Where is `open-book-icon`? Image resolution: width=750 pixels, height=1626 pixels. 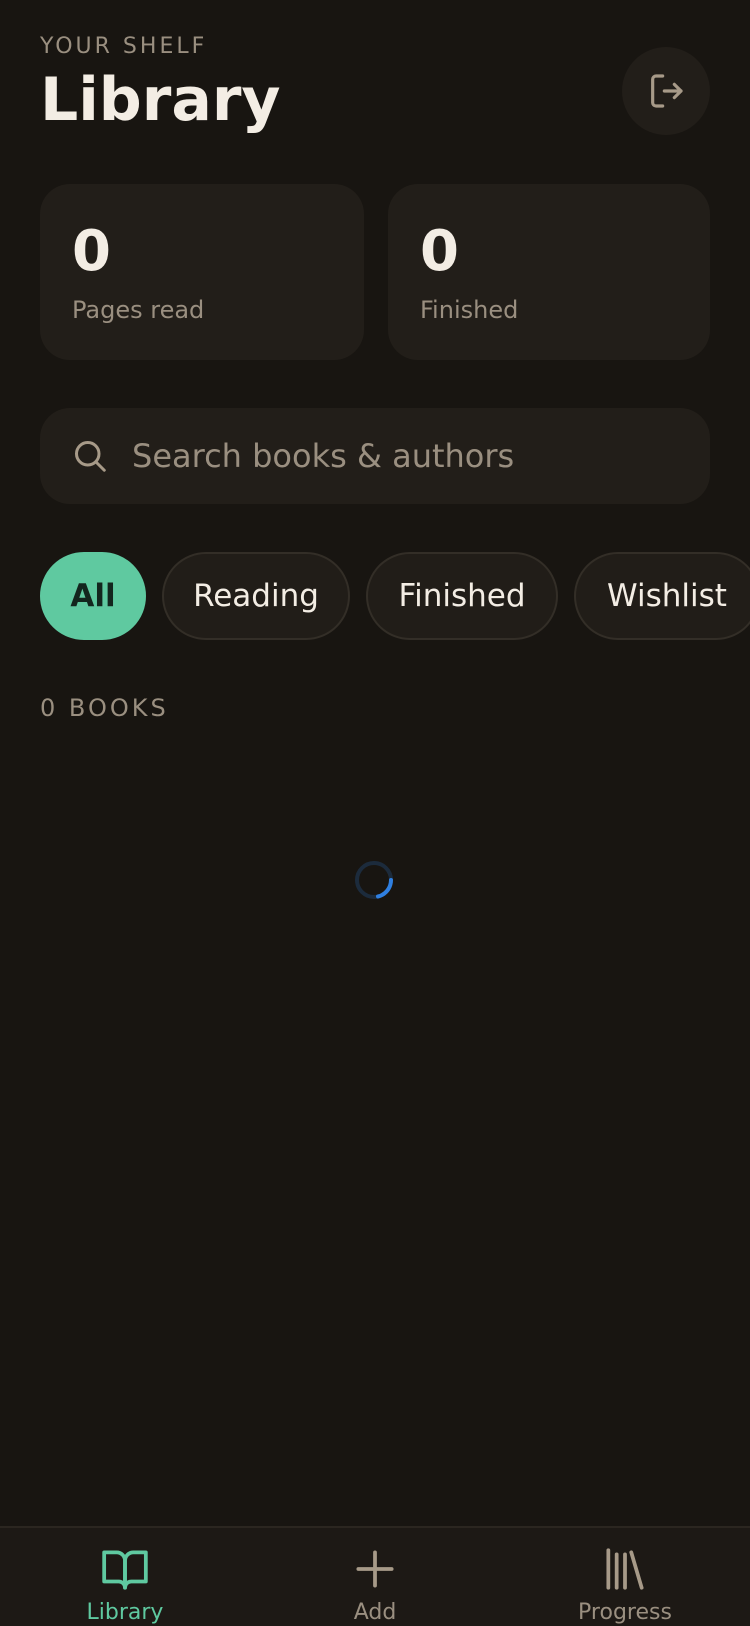
open-book-icon is located at coordinates (125, 1570).